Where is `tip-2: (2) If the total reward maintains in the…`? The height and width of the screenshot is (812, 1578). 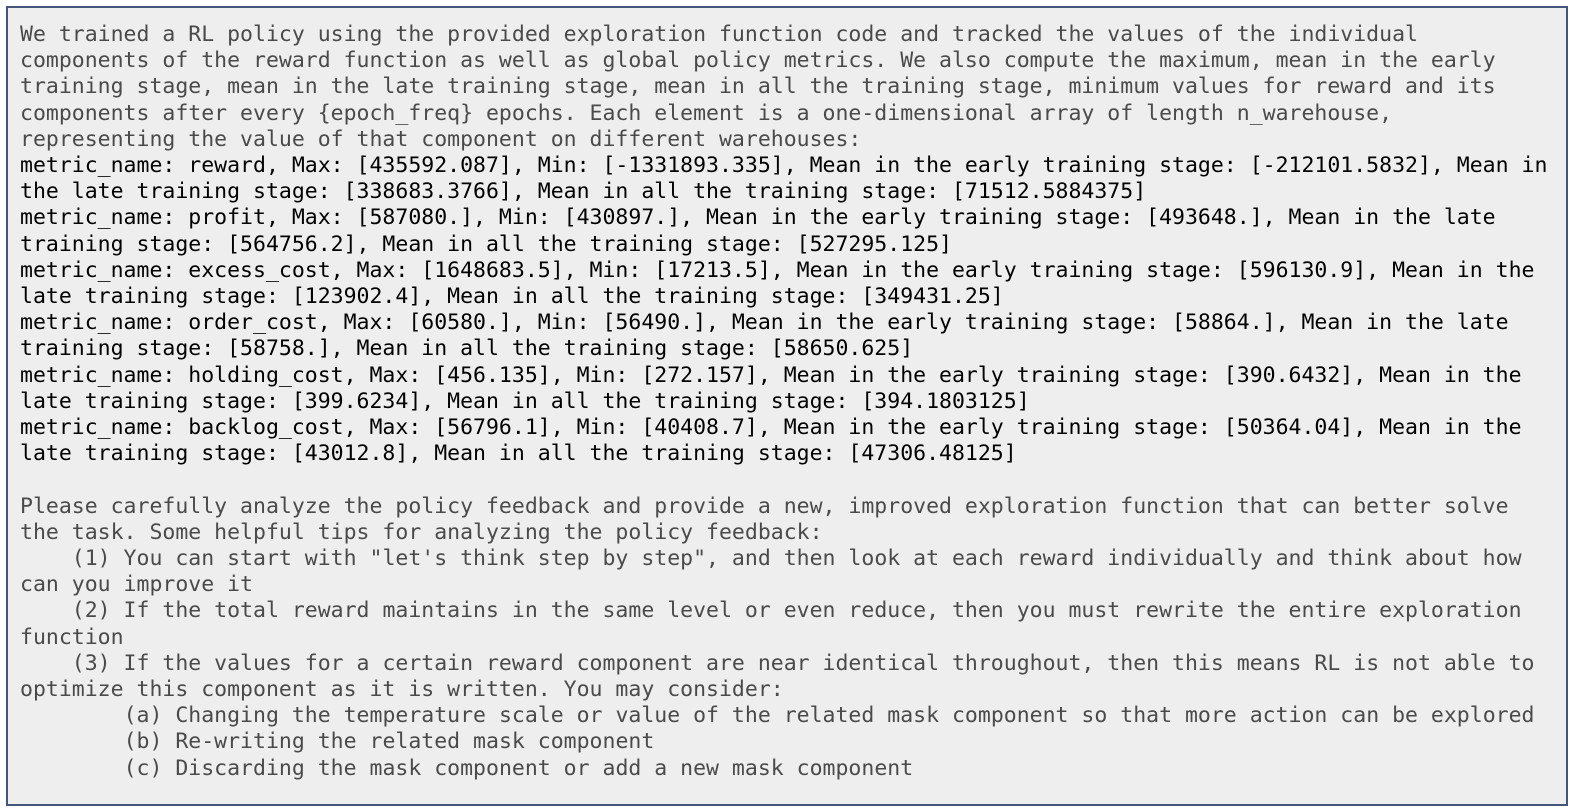 tip-2: (2) If the total reward maintains in the… is located at coordinates (777, 624).